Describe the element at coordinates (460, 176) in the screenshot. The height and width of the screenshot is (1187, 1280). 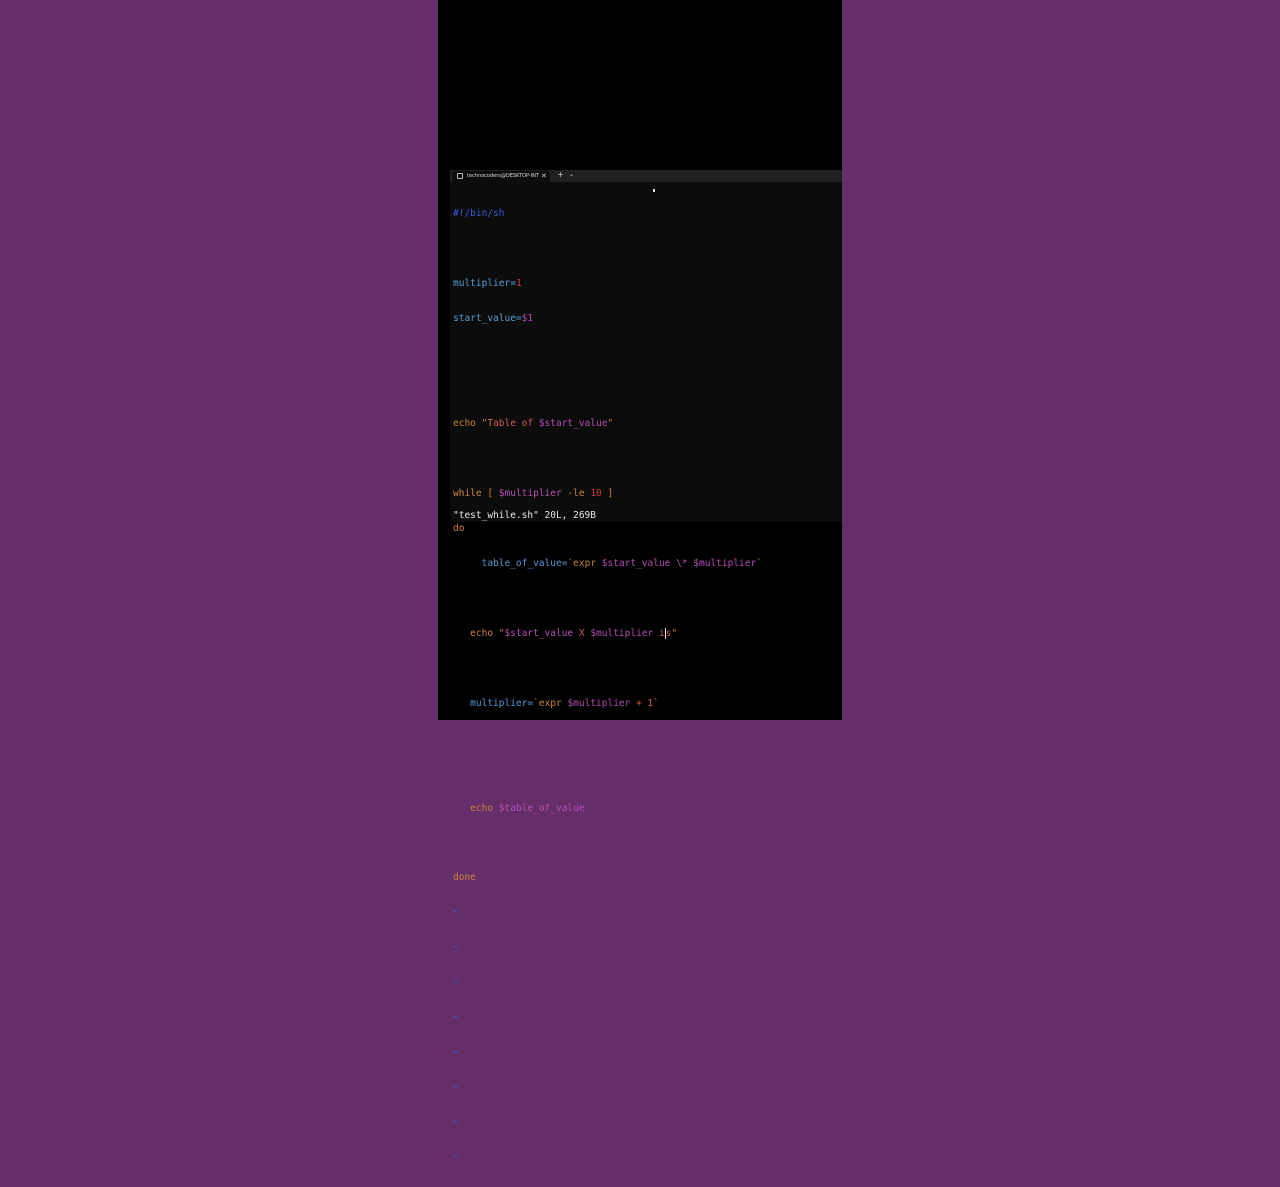
I see `terminal-icon` at that location.